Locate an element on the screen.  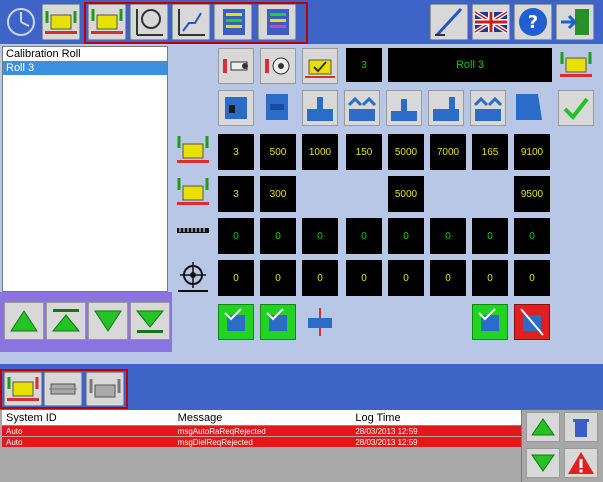
r2-c1: 3 is located at coordinates (236, 194).